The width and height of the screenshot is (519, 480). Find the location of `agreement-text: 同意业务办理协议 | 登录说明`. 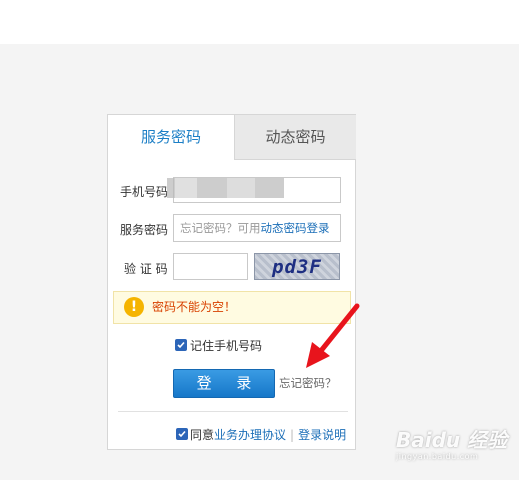

agreement-text: 同意业务办理协议 | 登录说明 is located at coordinates (268, 435).